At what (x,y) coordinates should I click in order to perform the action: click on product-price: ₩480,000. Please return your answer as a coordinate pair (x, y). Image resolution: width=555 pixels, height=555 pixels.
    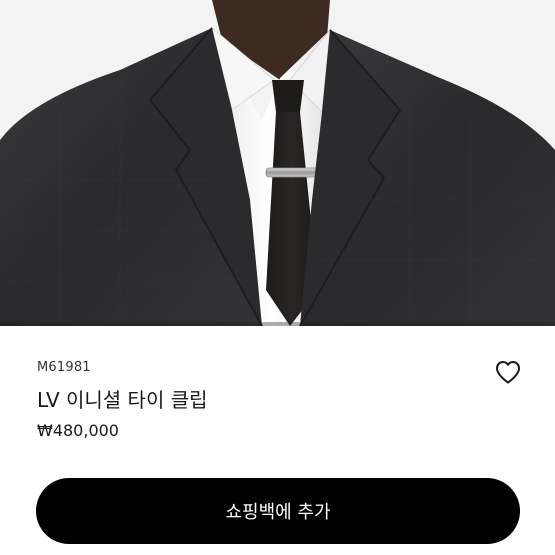
    Looking at the image, I should click on (78, 430).